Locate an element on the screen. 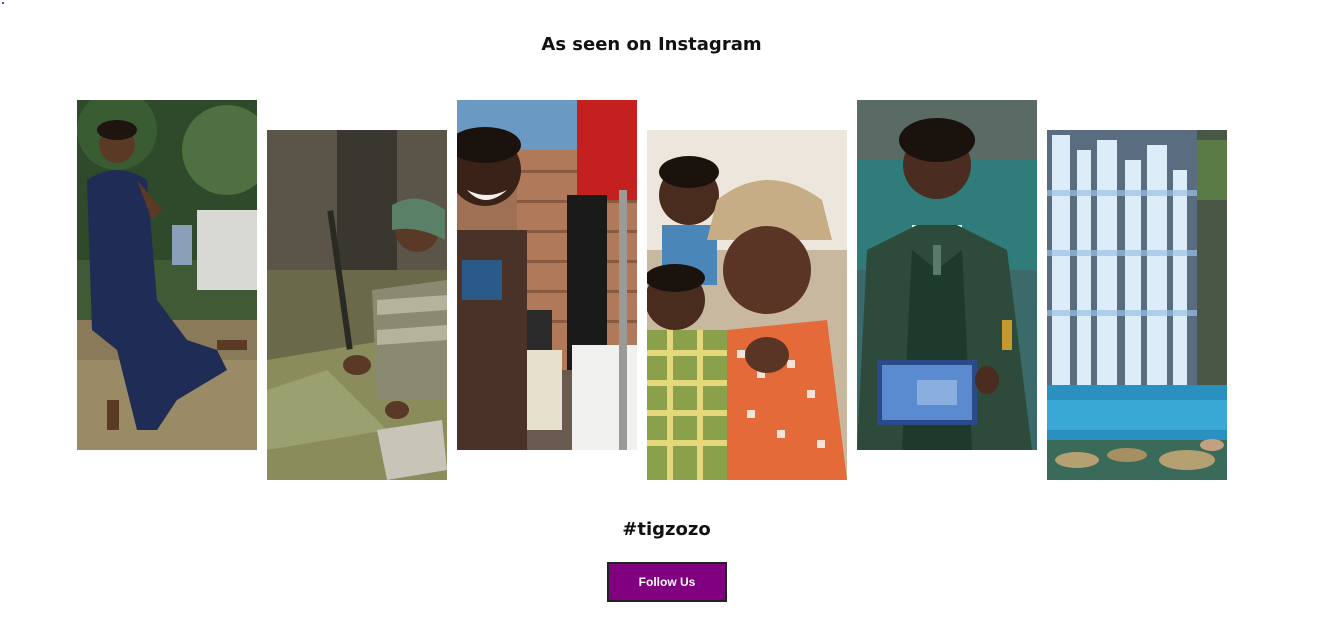  student-with-tablet-photo is located at coordinates (947, 275).